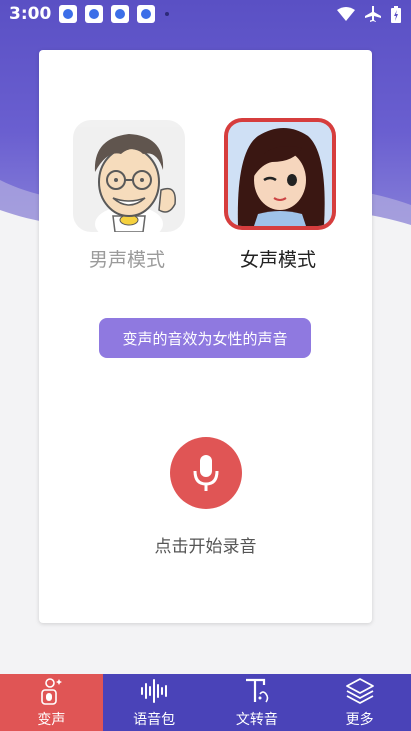  What do you see at coordinates (52, 691) in the screenshot?
I see `voice-change-icon` at bounding box center [52, 691].